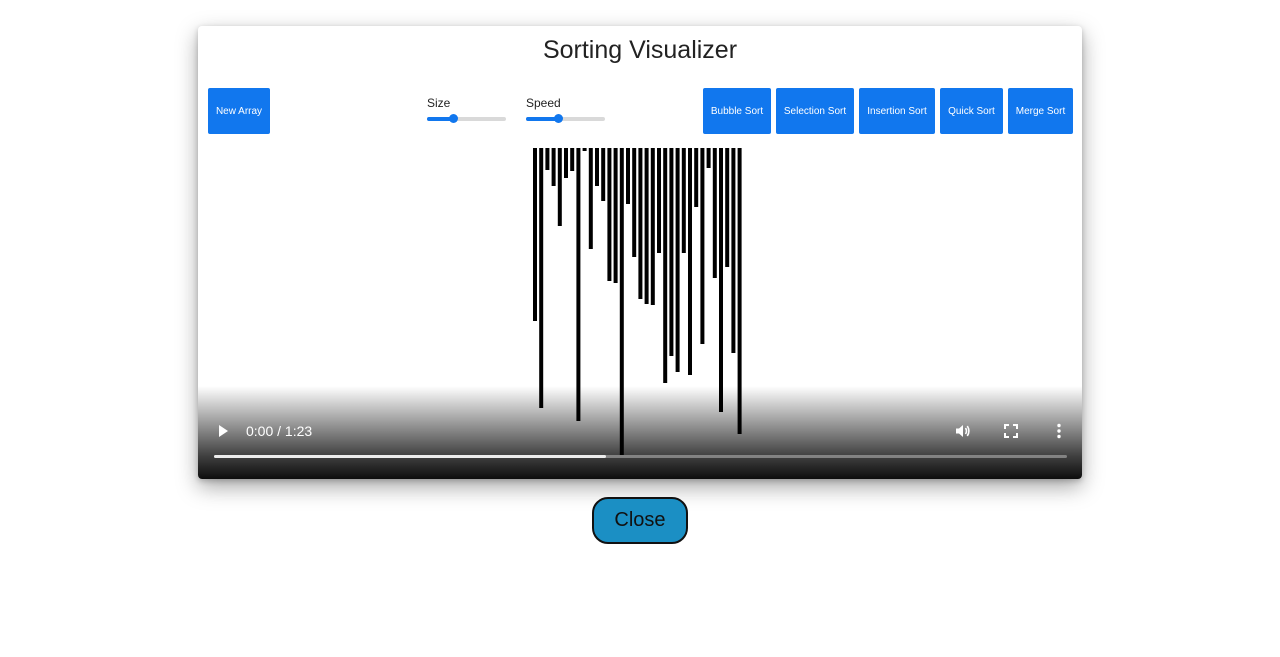  I want to click on array-bars, so click(637, 301).